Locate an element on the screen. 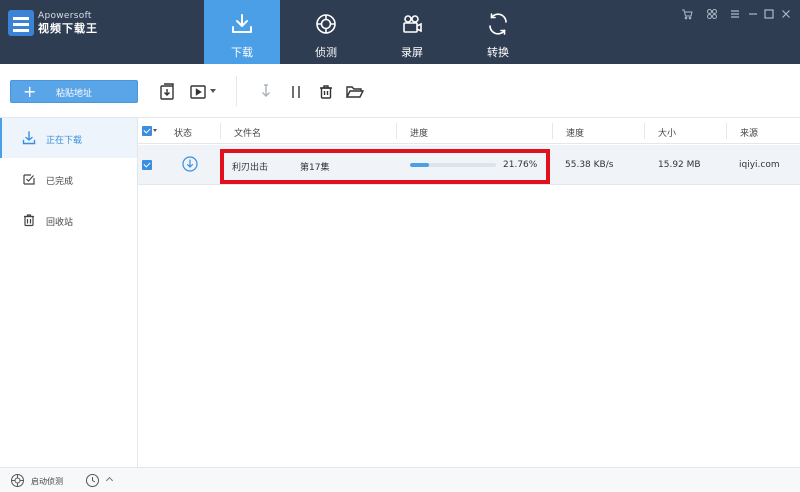  tab-detect-label: 侦测 is located at coordinates (326, 52).